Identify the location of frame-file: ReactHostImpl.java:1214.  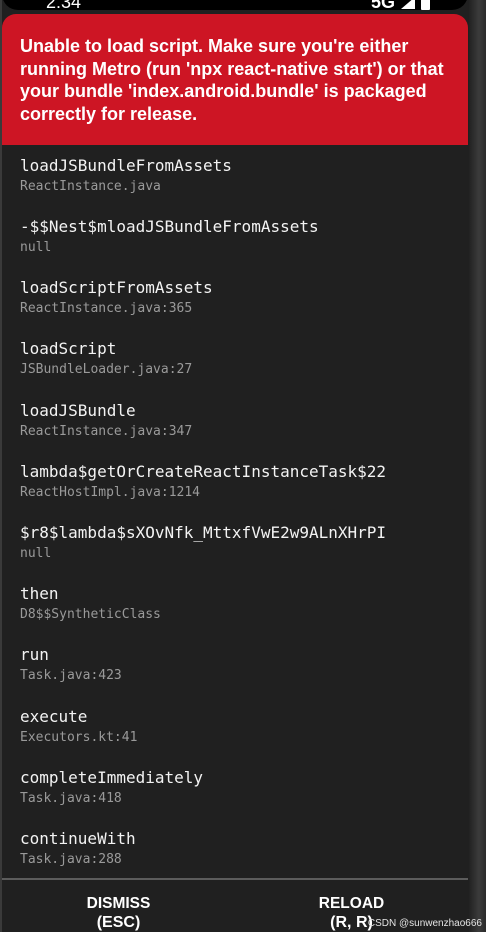
(110, 492).